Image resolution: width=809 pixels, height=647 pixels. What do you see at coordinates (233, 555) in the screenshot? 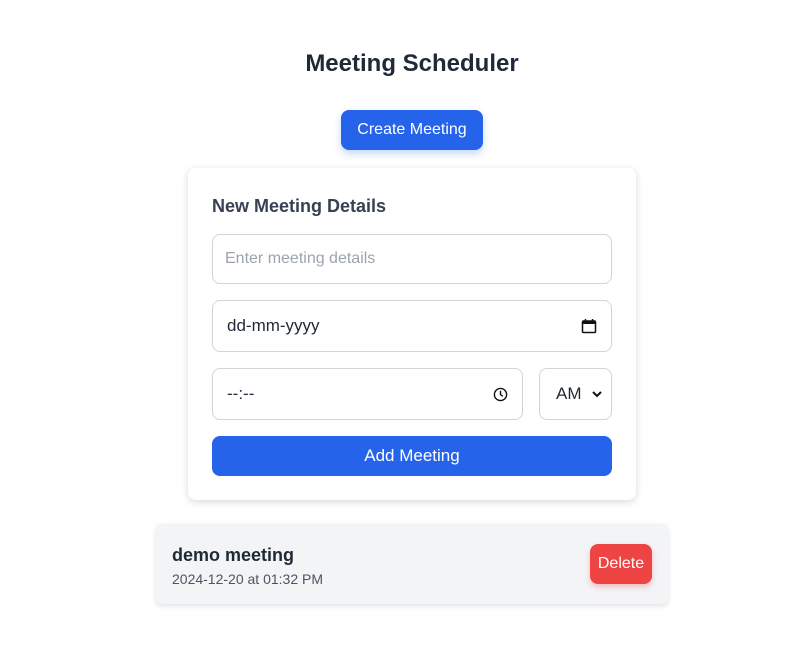
I see `meeting-name: demo meeting` at bounding box center [233, 555].